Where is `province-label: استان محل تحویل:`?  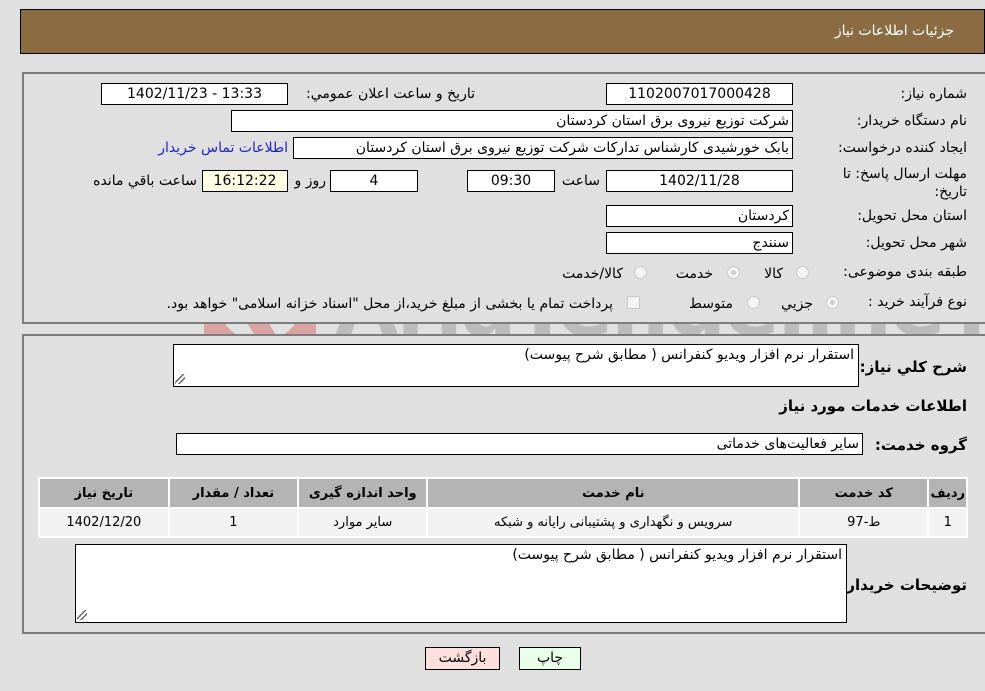 province-label: استان محل تحویل: is located at coordinates (912, 216).